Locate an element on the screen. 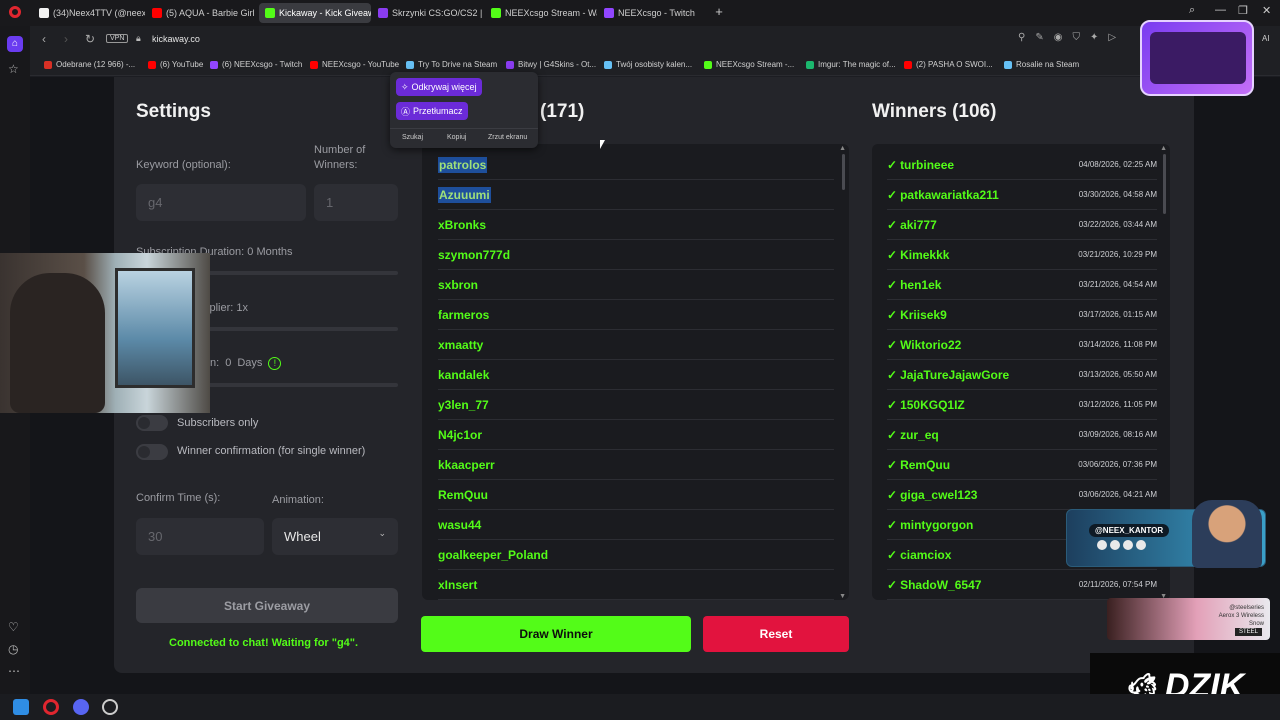 The height and width of the screenshot is (720, 1280). draw-winner-button: Draw Winner is located at coordinates (556, 634).